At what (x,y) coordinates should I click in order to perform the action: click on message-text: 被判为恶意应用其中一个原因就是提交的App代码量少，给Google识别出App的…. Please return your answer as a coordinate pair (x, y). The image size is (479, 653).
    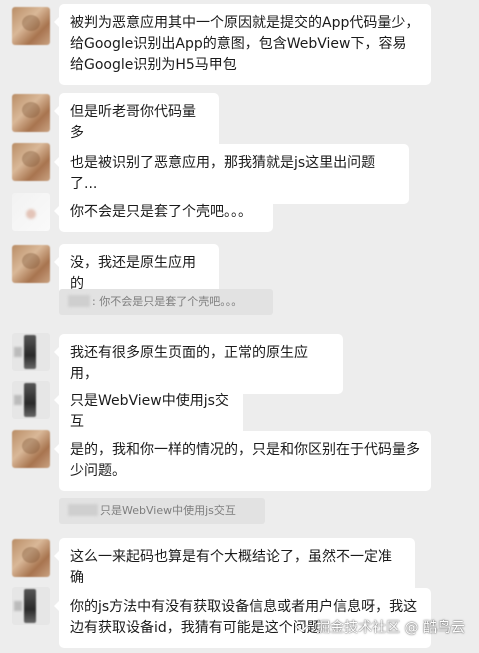
    Looking at the image, I should click on (245, 44).